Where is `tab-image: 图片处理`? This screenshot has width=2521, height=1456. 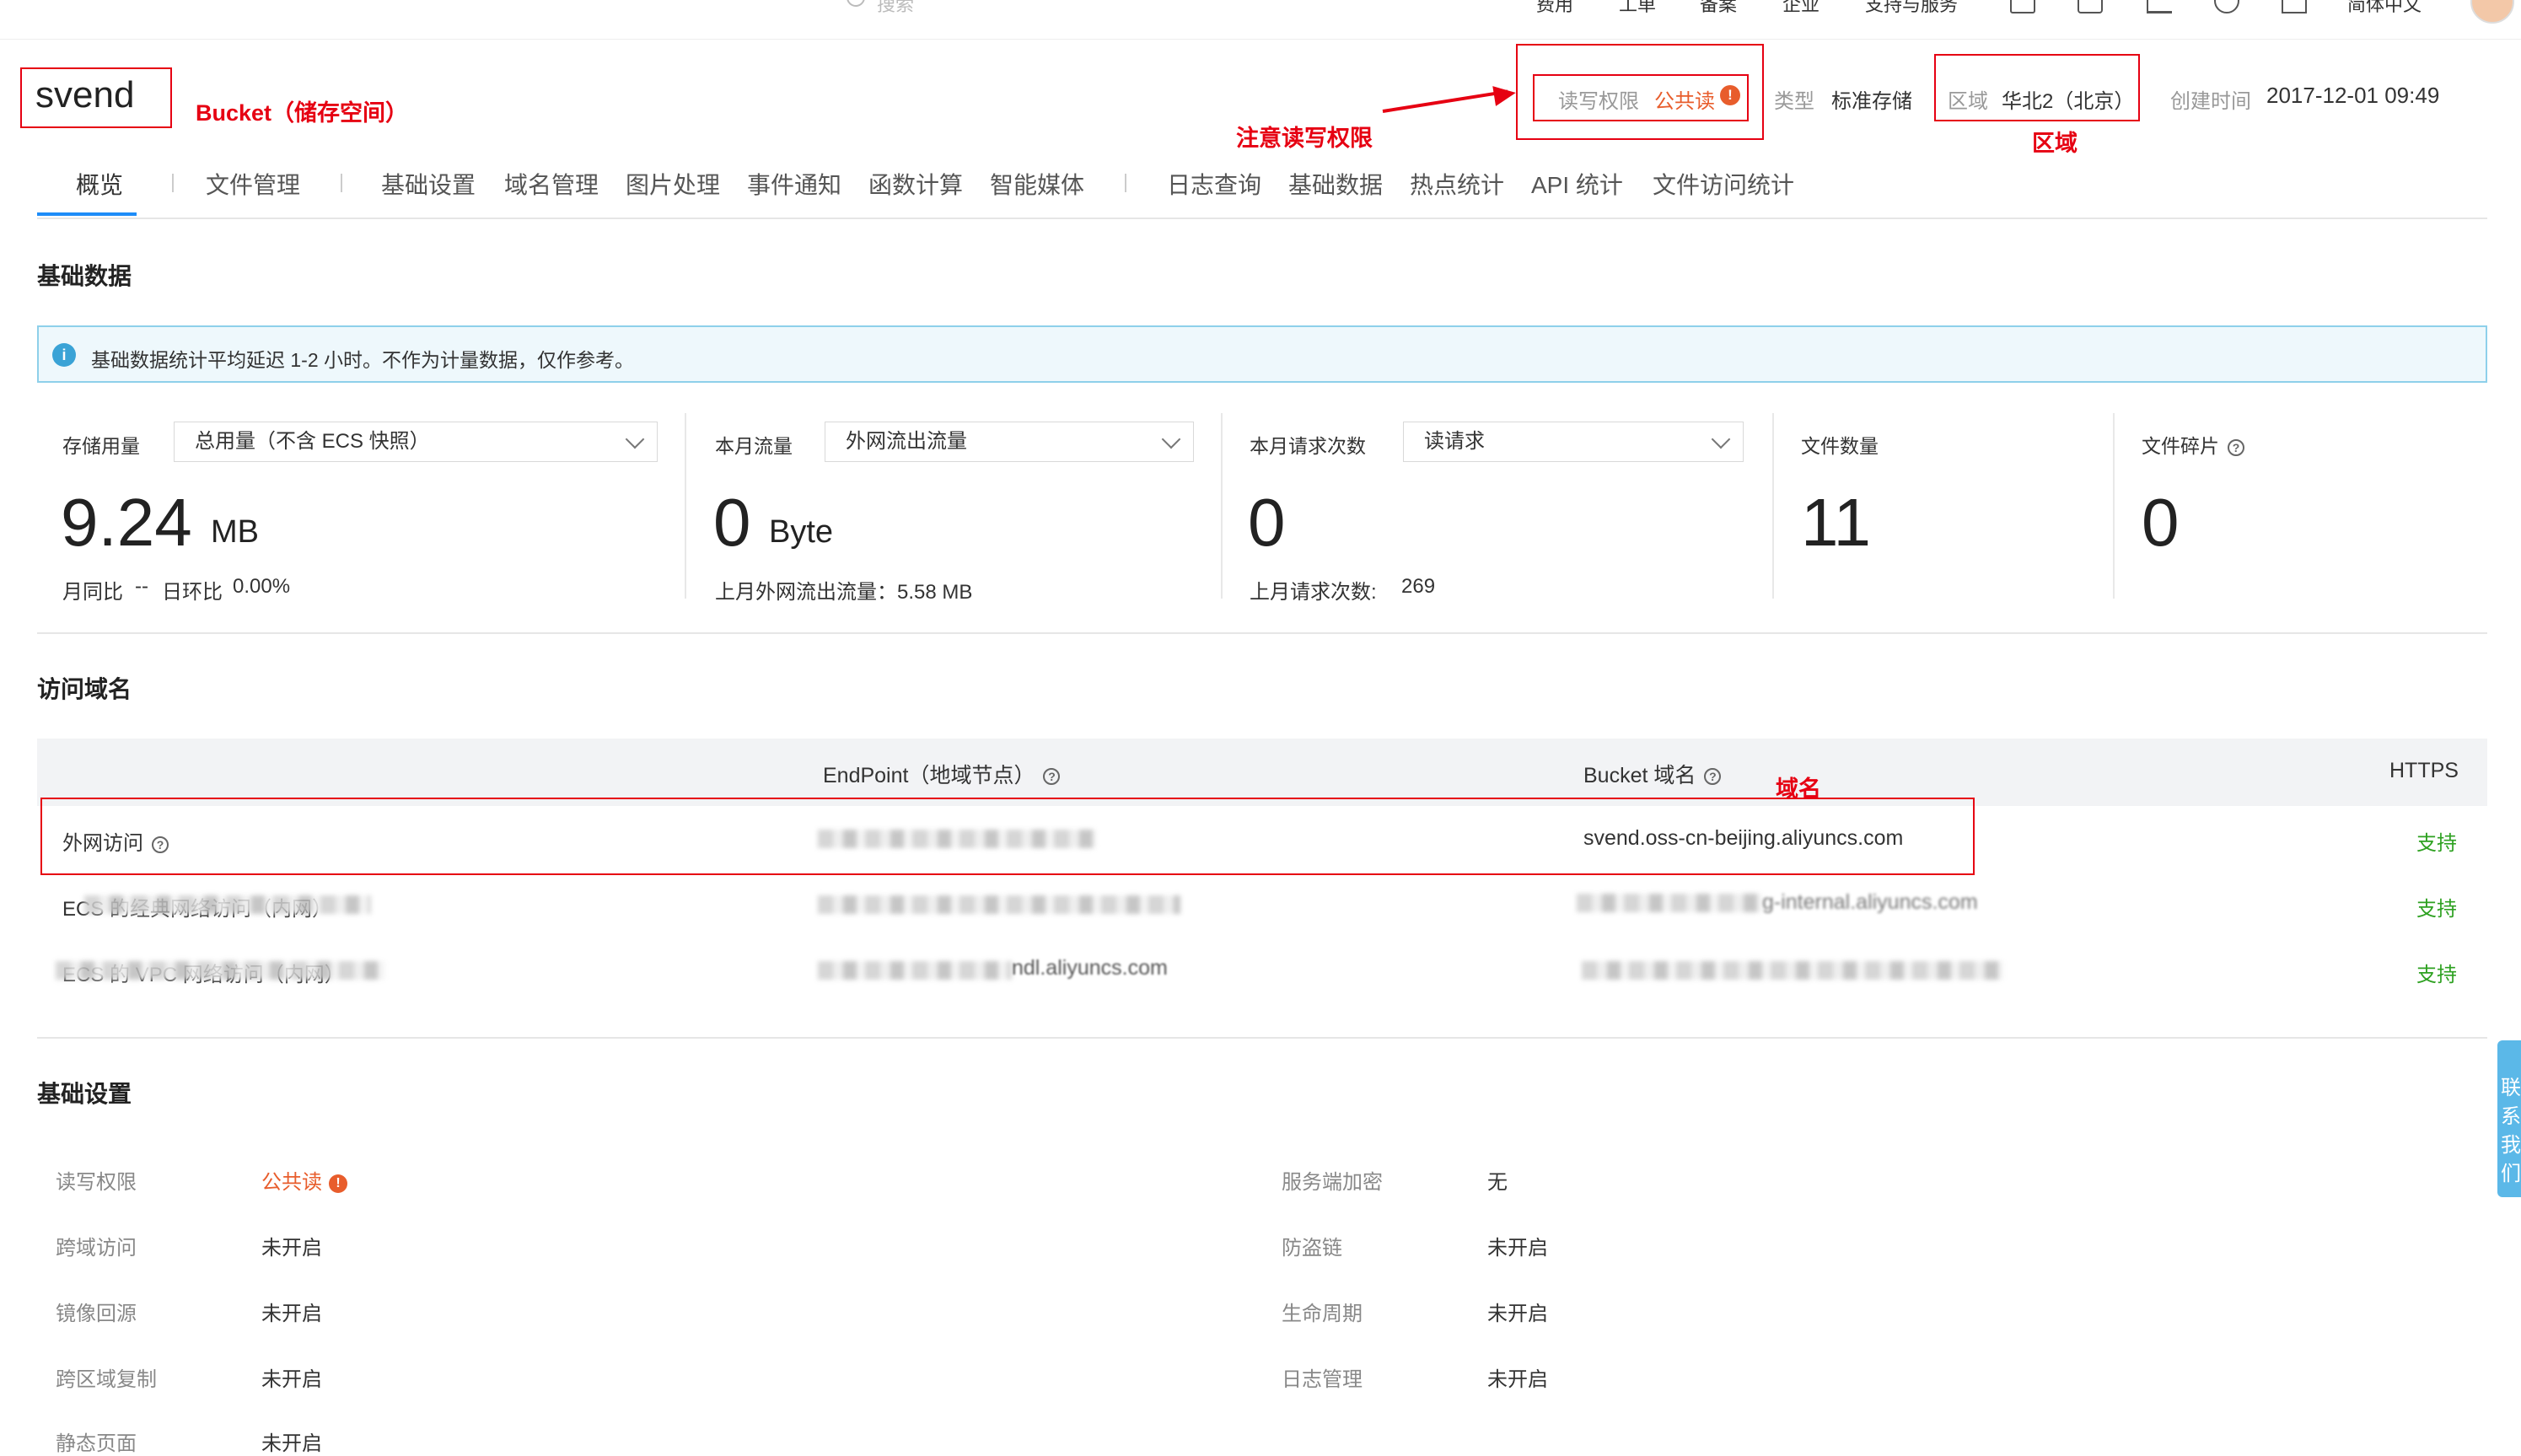
tab-image: 图片处理 is located at coordinates (673, 184).